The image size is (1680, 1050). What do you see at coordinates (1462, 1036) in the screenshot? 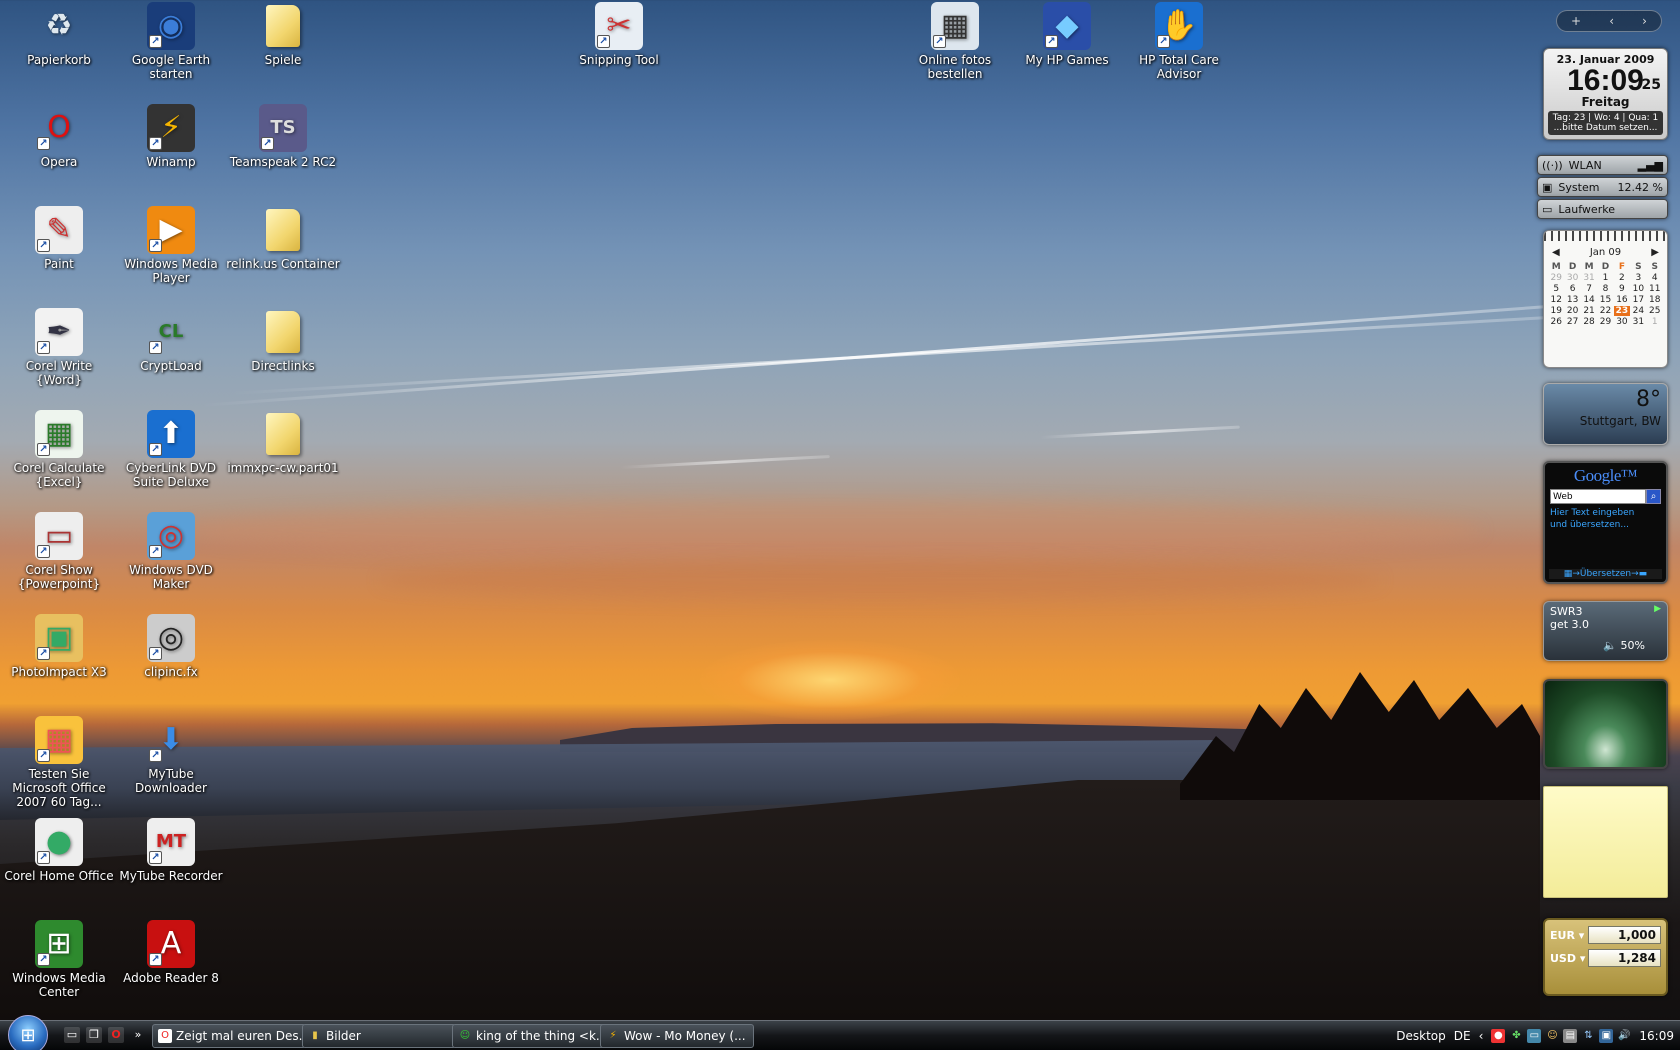
I see `language-indicator: DE` at bounding box center [1462, 1036].